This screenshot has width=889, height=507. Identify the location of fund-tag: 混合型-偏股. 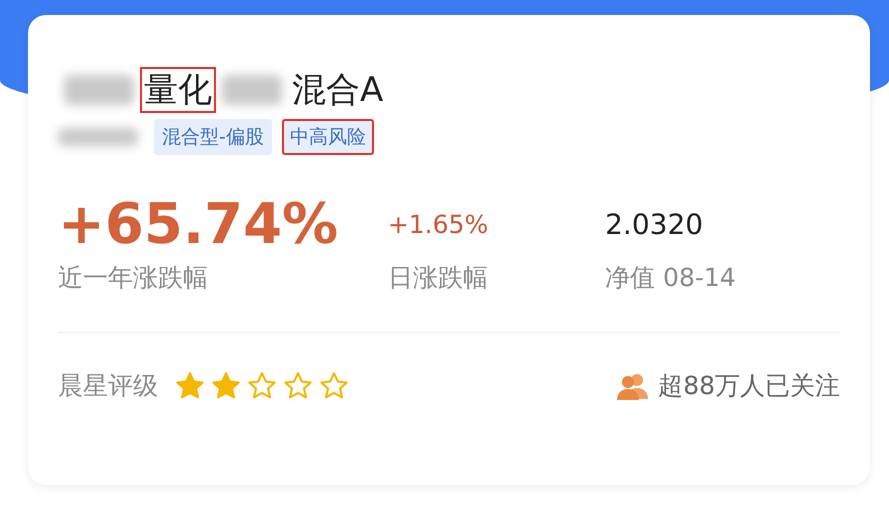
(213, 137).